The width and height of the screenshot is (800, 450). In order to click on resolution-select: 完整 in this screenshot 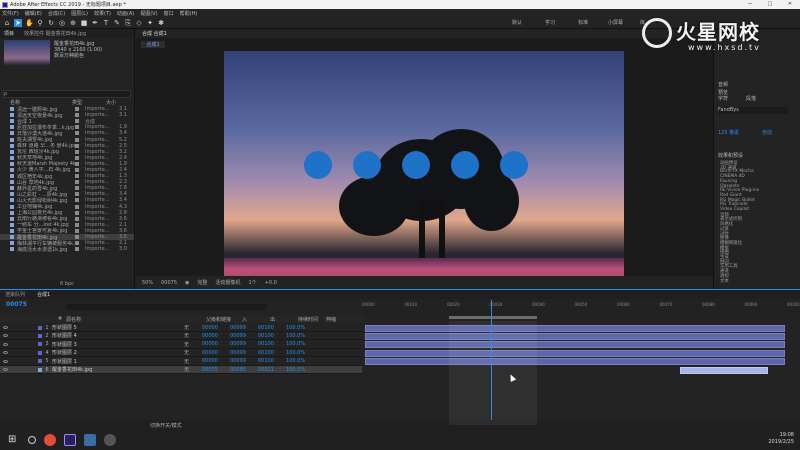, I will do `click(202, 282)`.